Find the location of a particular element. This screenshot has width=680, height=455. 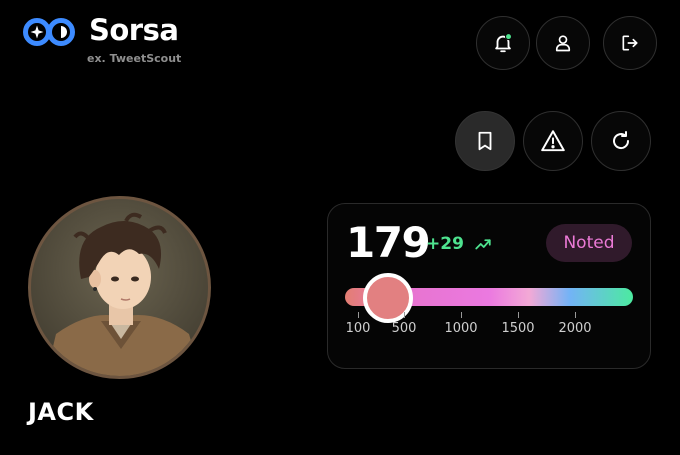

refresh-button is located at coordinates (621, 141).